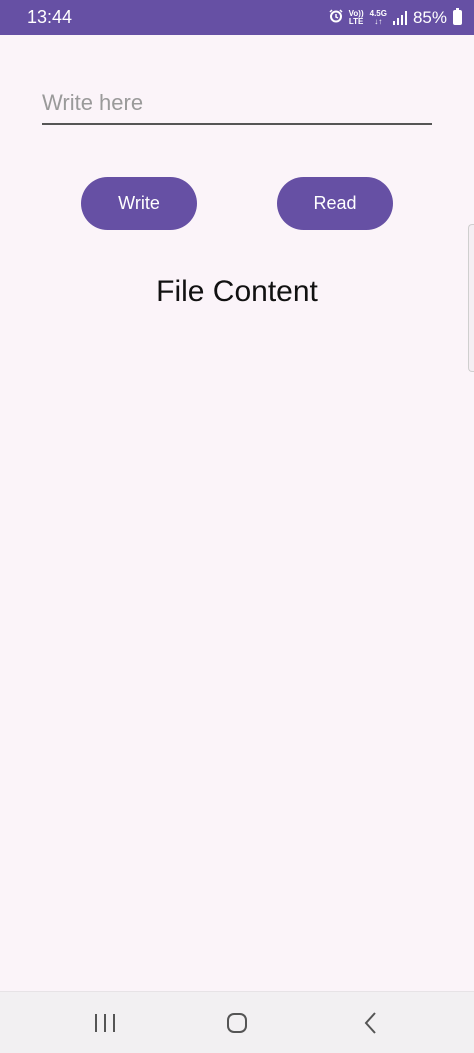 Image resolution: width=474 pixels, height=1053 pixels. Describe the element at coordinates (457, 16) in the screenshot. I see `battery-icon` at that location.